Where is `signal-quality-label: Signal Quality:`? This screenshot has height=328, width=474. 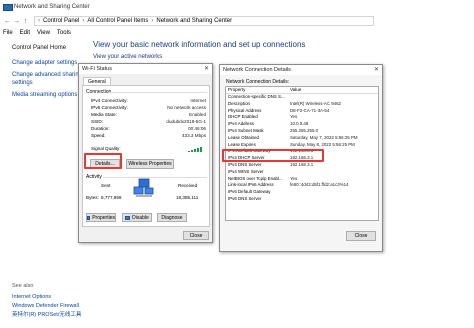
signal-quality-label: Signal Quality: is located at coordinates (106, 148).